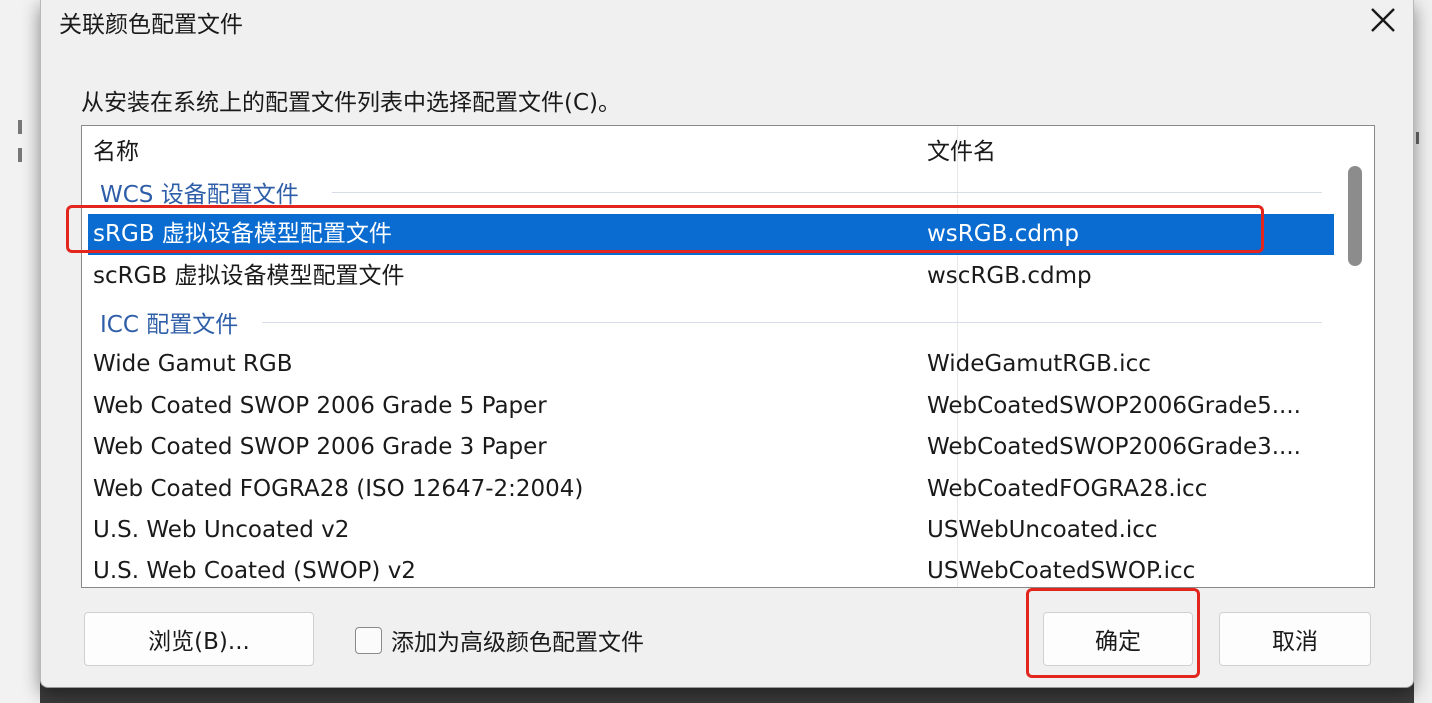  Describe the element at coordinates (221, 530) in the screenshot. I see `list-item-name: U.S. Web Uncoated v2` at that location.